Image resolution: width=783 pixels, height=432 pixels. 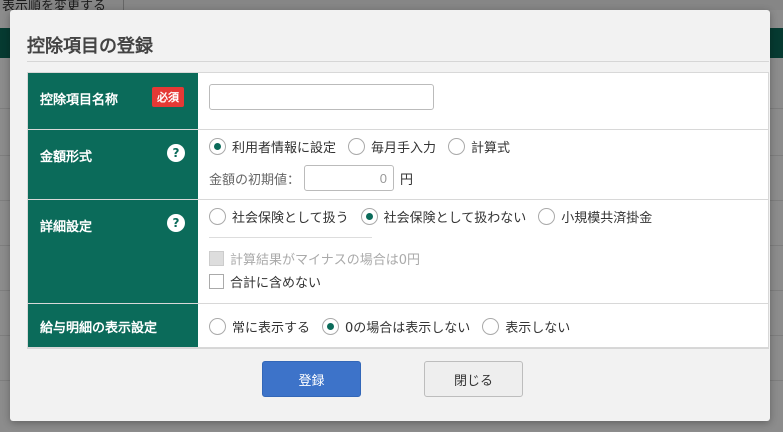 I want to click on amount-type-radio-group: 利用者情報に設定 毎月手入力 計算式, so click(x=483, y=146).